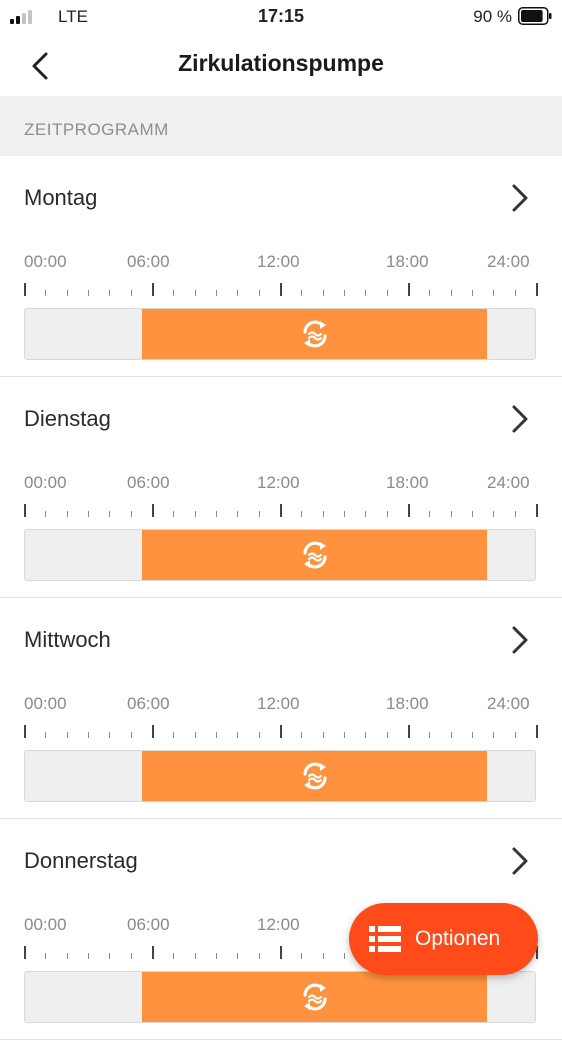 This screenshot has height=1040, width=562. Describe the element at coordinates (281, 705) in the screenshot. I see `time-axis-labels: 00:00 06:00 12:00 18:00 24:00` at that location.